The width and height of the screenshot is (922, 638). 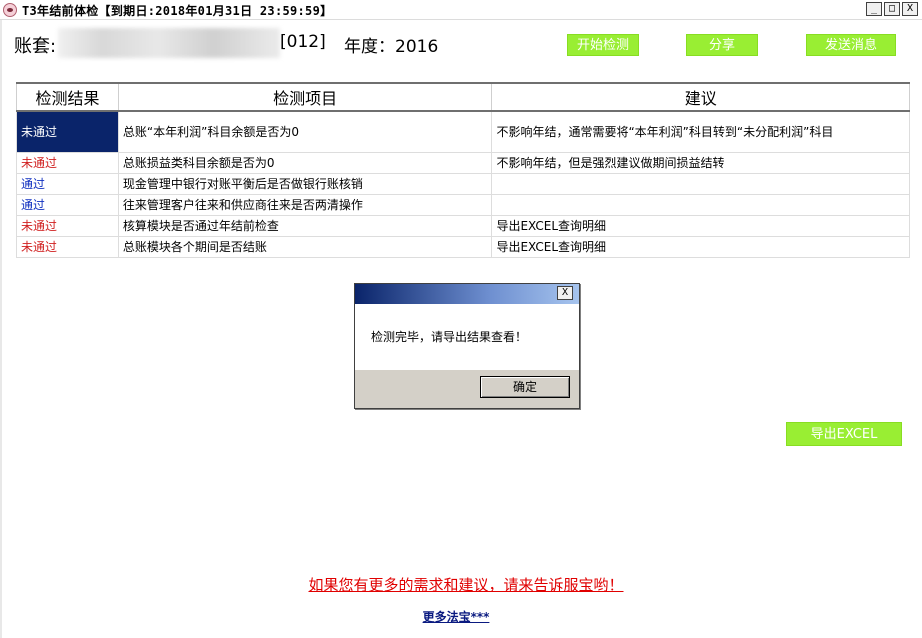 I want to click on minimize-button: _, so click(x=874, y=9).